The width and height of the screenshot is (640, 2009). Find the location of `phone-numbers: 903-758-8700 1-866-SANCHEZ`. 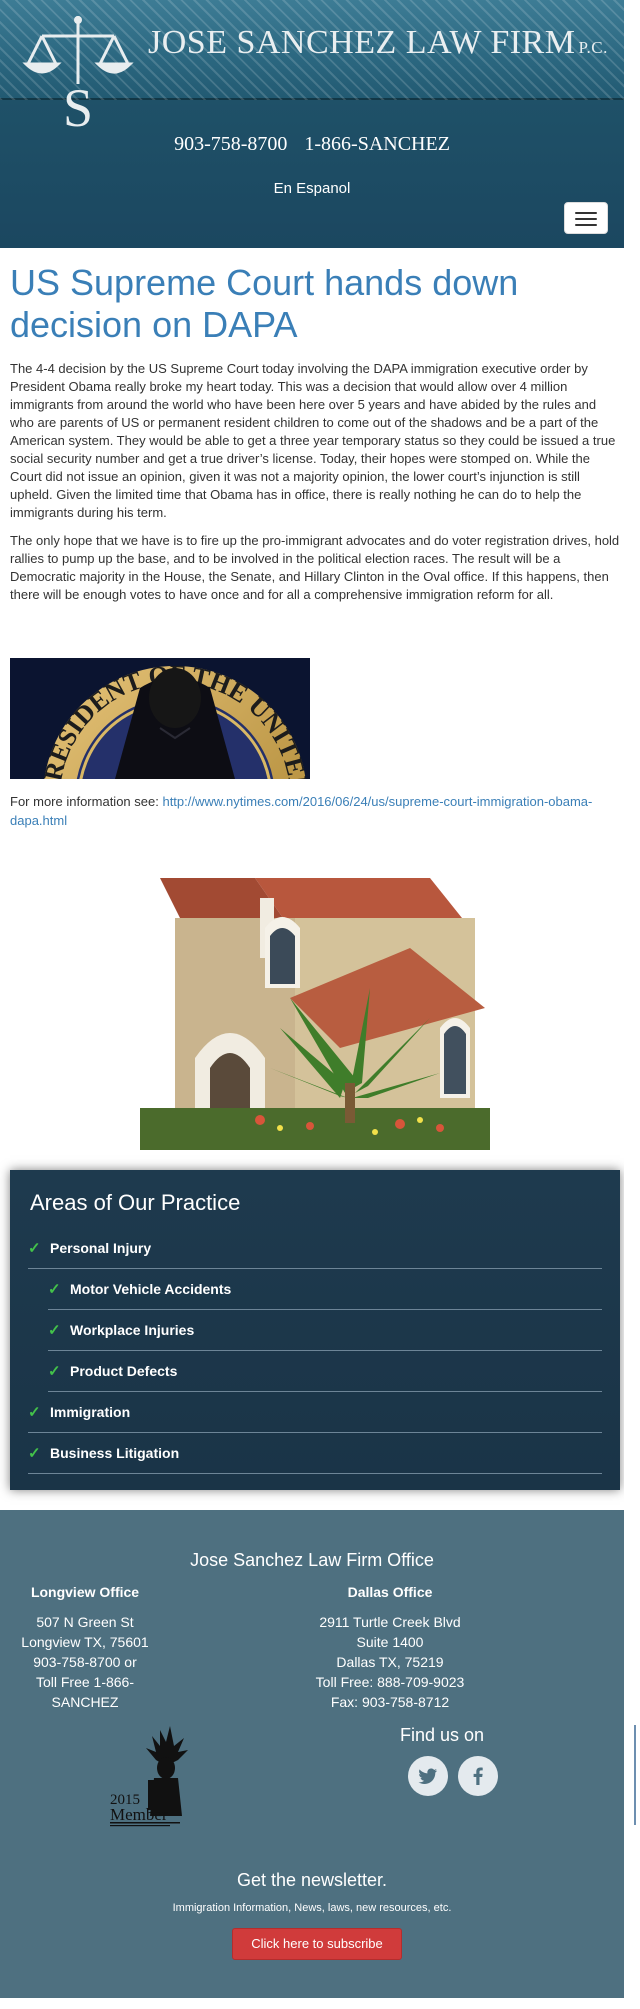

phone-numbers: 903-758-8700 1-866-SANCHEZ is located at coordinates (312, 144).